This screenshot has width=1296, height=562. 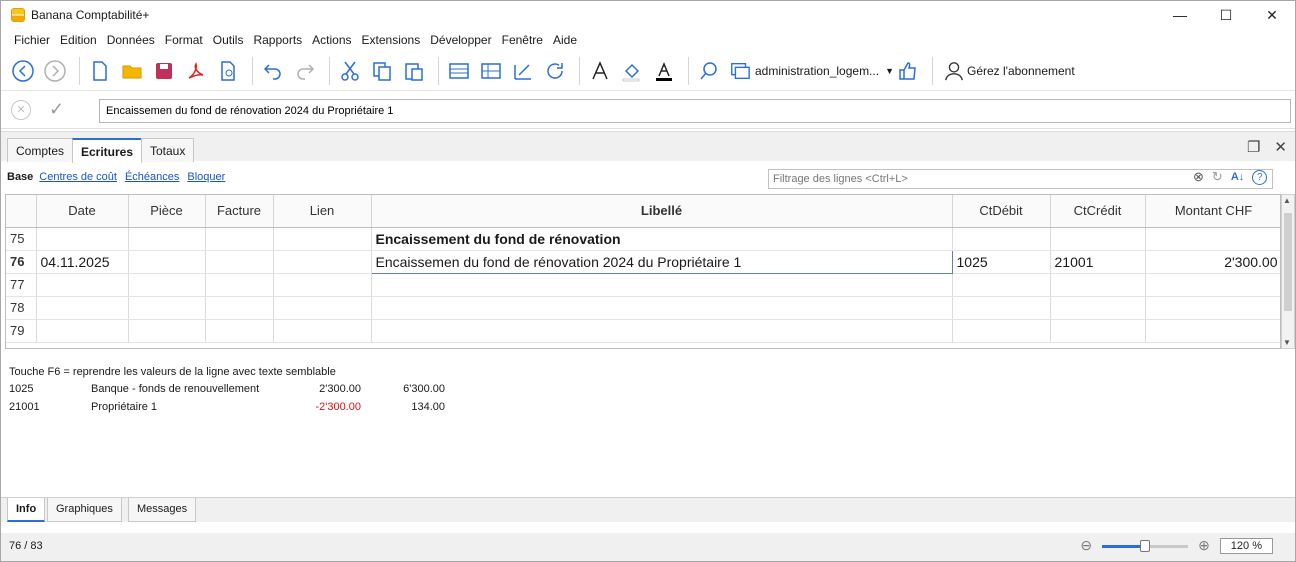 What do you see at coordinates (664, 71) in the screenshot?
I see `text-color-icon` at bounding box center [664, 71].